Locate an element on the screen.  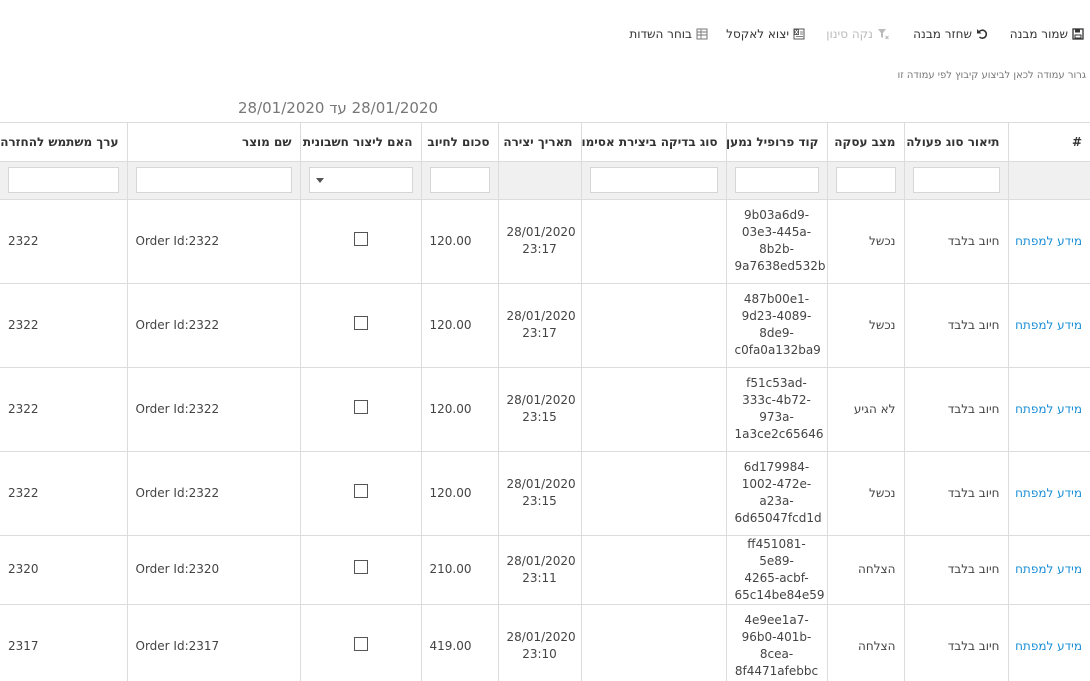
profile-code-part: 9d23-4089- is located at coordinates (776, 316).